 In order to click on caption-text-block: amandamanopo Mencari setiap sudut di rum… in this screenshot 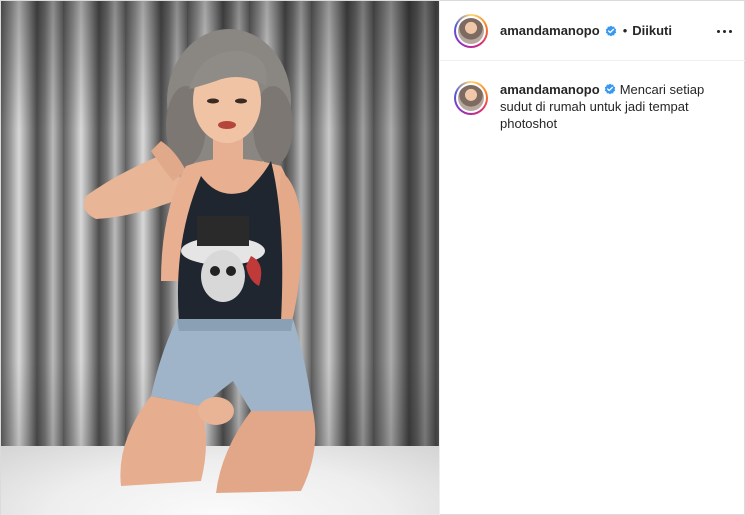, I will do `click(615, 106)`.